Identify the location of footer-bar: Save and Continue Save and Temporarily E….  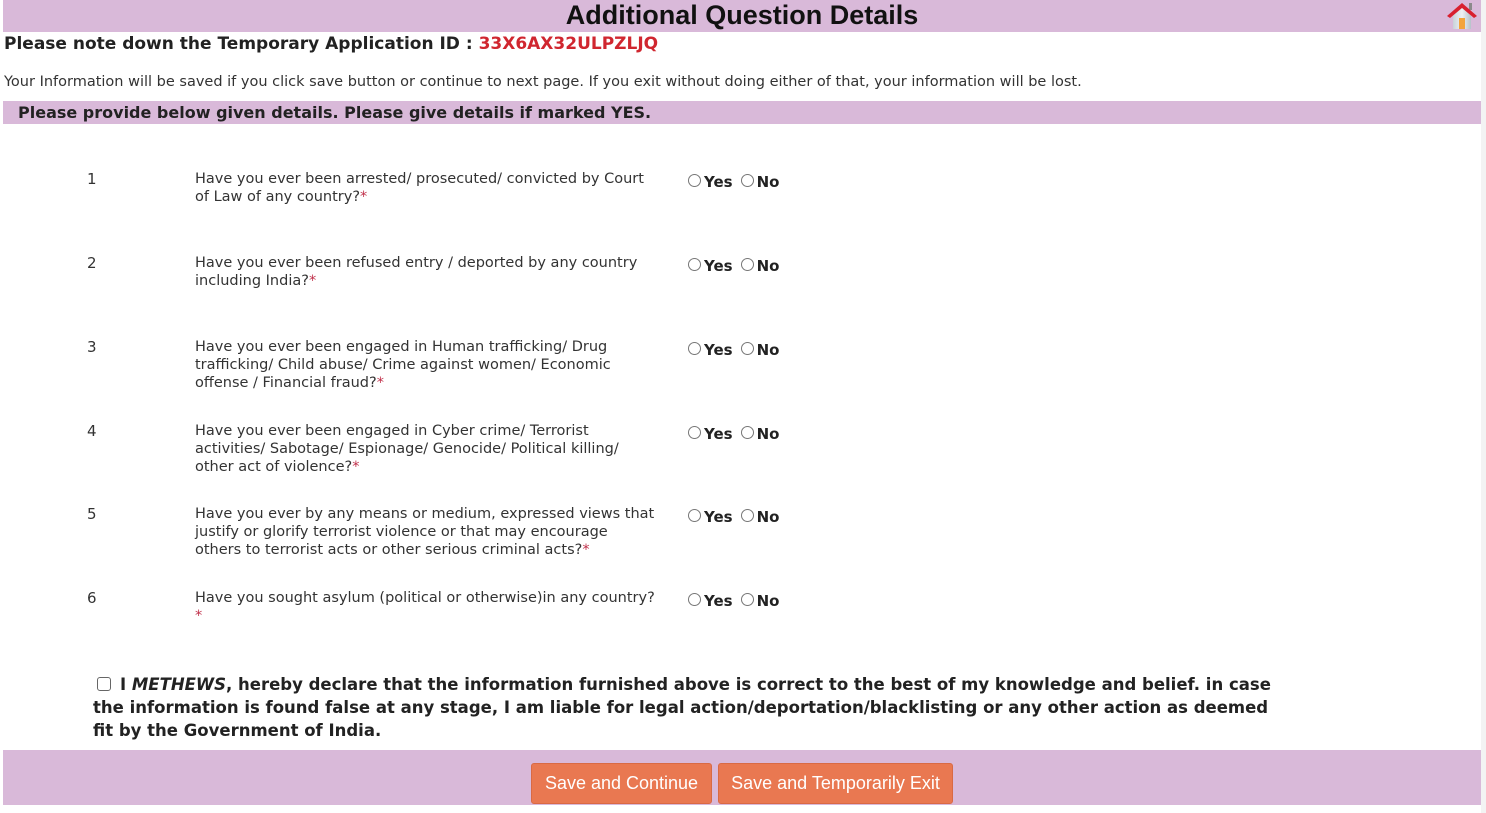
(742, 777).